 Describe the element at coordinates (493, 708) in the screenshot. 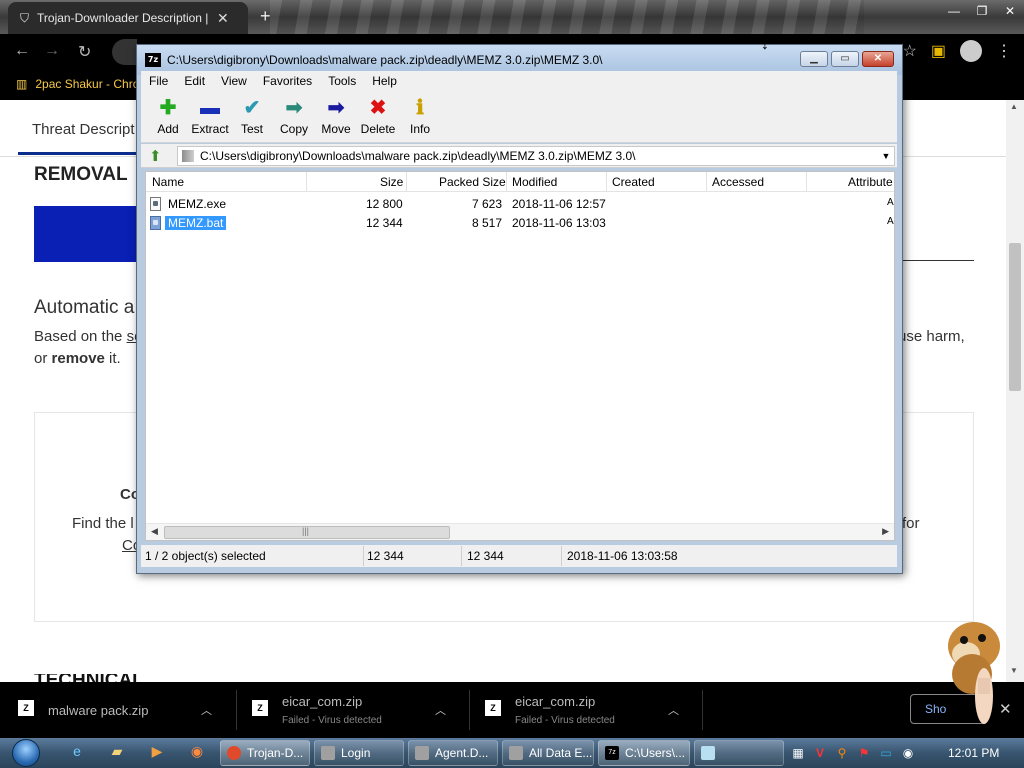

I see `zip-file-icon: Z` at that location.